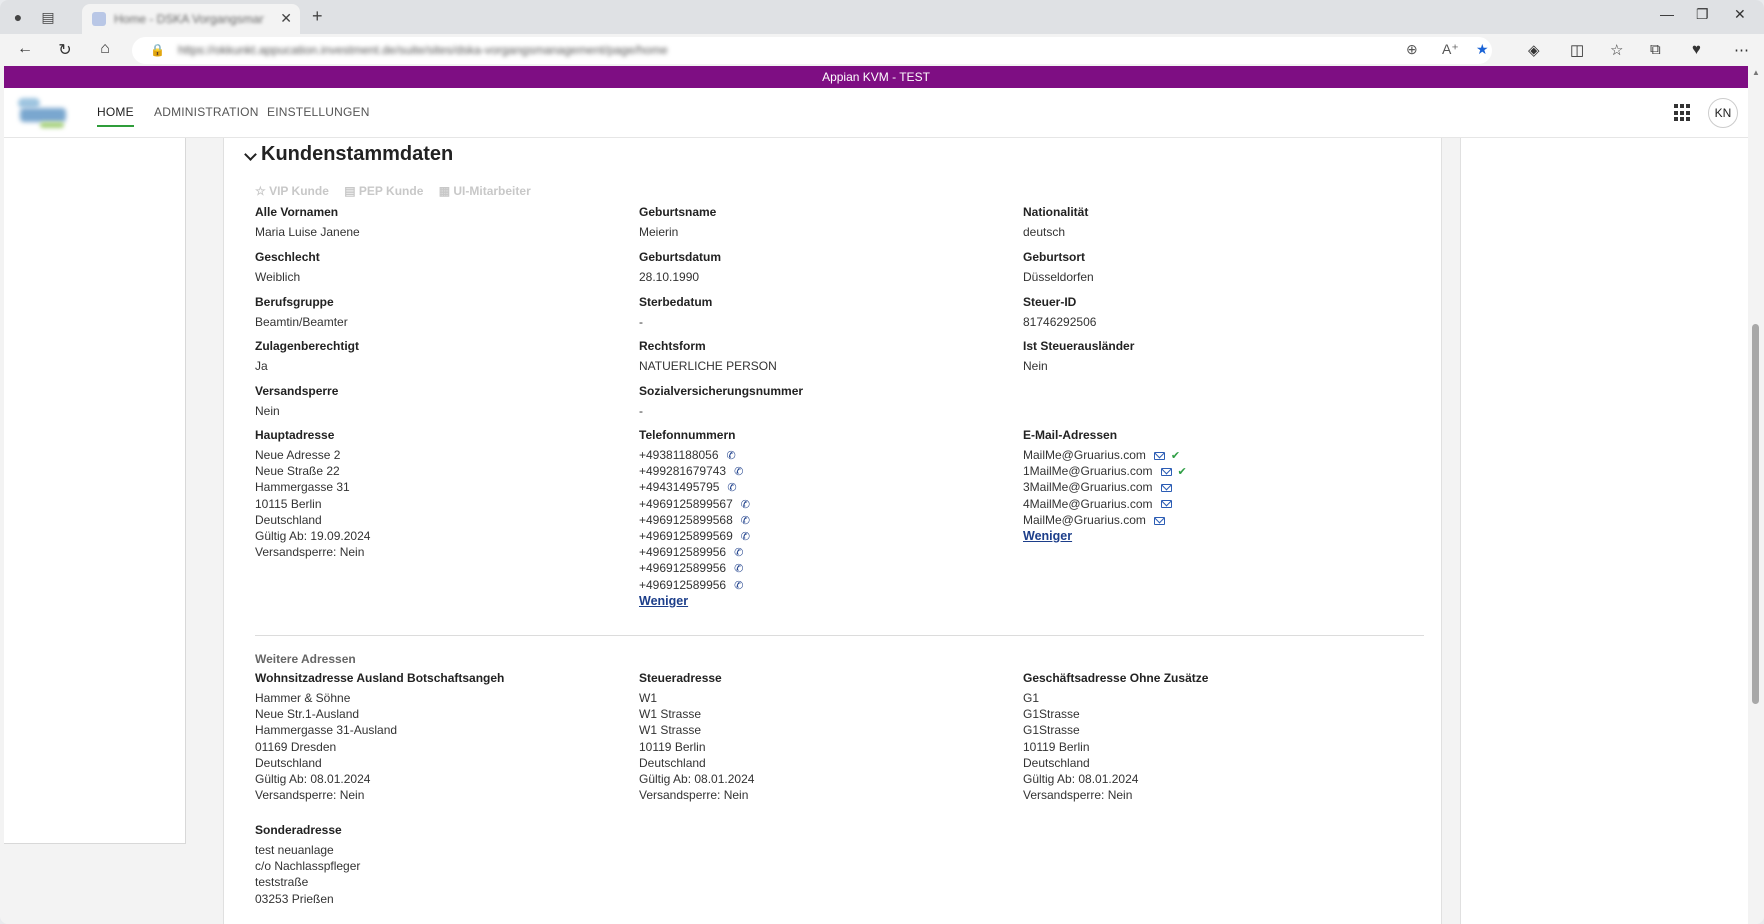 Image resolution: width=1764 pixels, height=924 pixels. I want to click on new-tab-button: +, so click(317, 16).